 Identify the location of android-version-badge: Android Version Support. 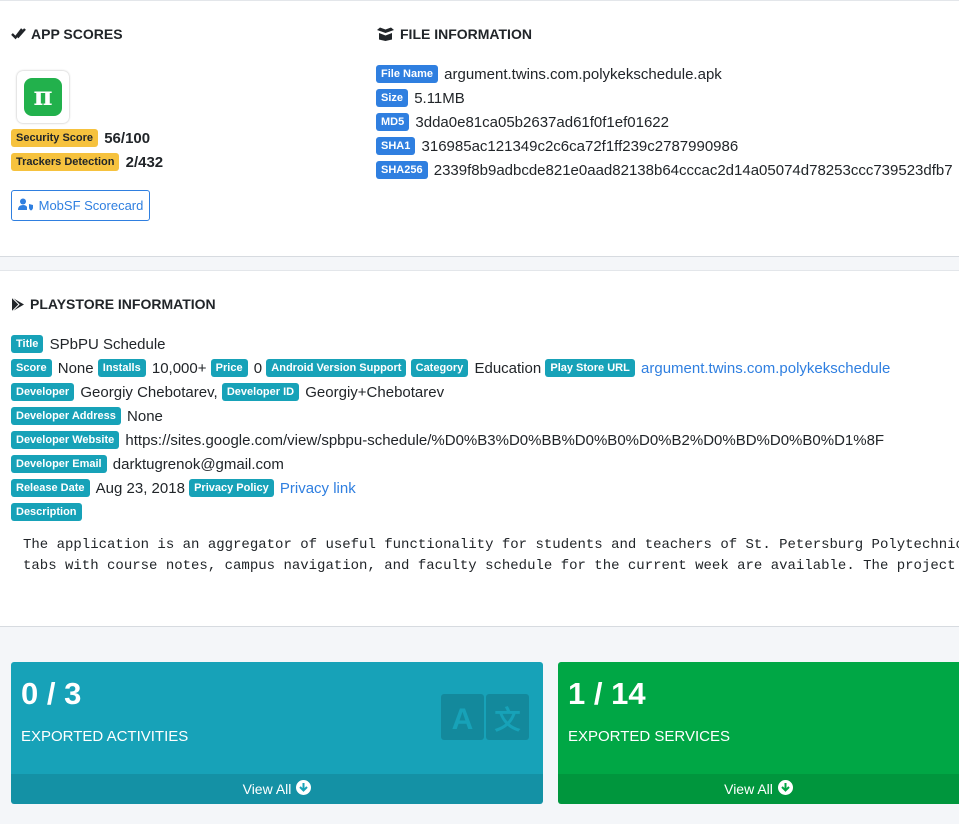
(336, 368).